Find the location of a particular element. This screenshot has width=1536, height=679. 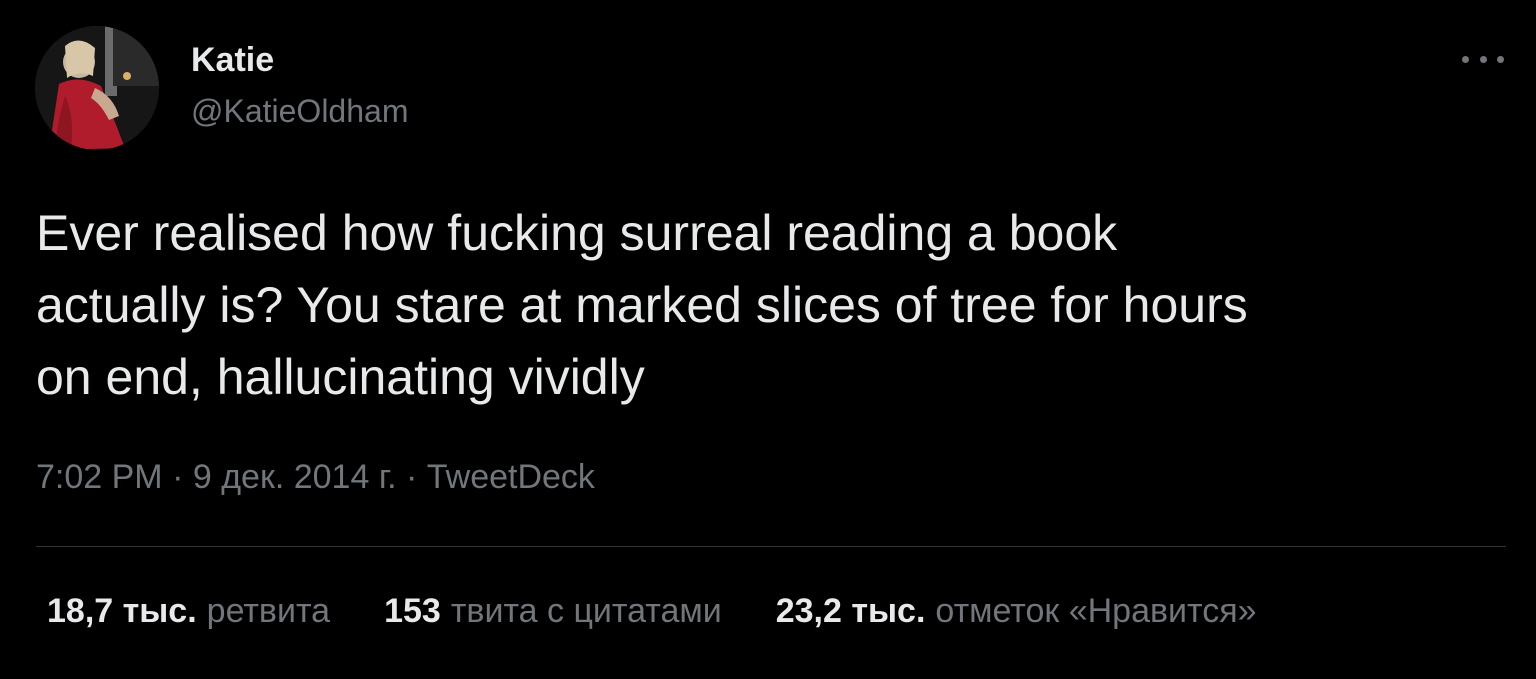

divider is located at coordinates (771, 546).